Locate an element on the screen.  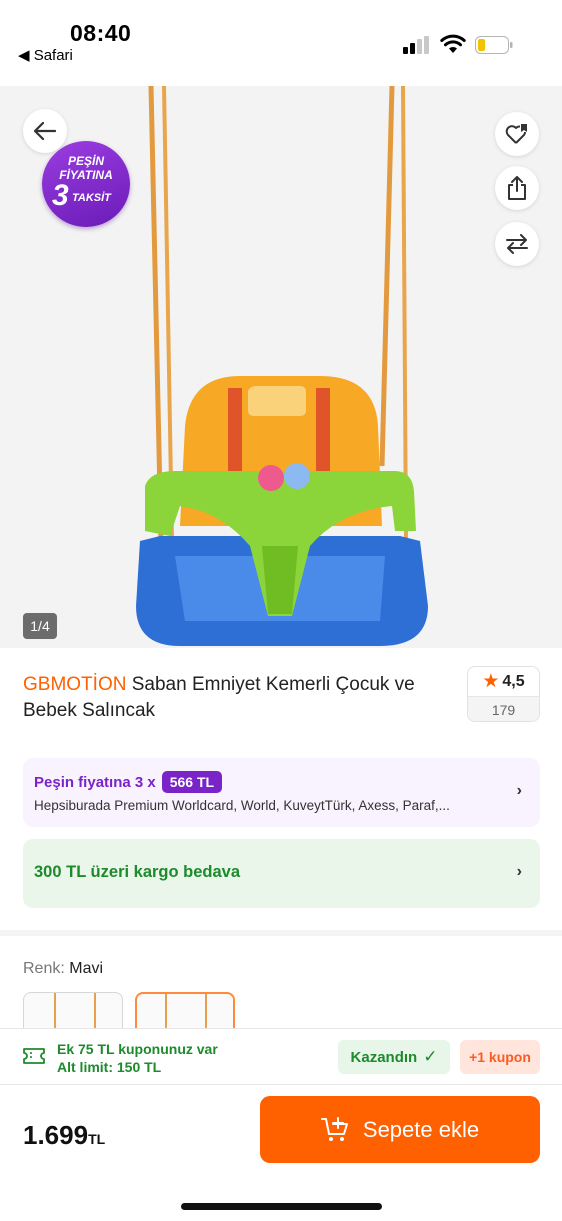
free-shipping-card: 300 TL üzeri kargo bedava › is located at coordinates (281, 873).